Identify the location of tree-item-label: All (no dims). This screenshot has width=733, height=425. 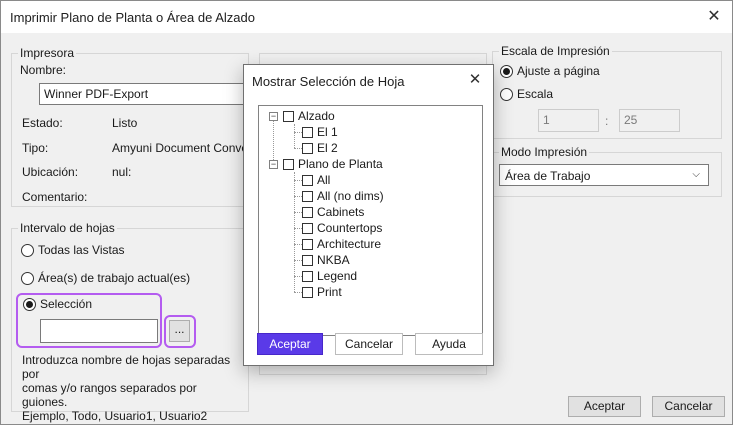
(350, 196).